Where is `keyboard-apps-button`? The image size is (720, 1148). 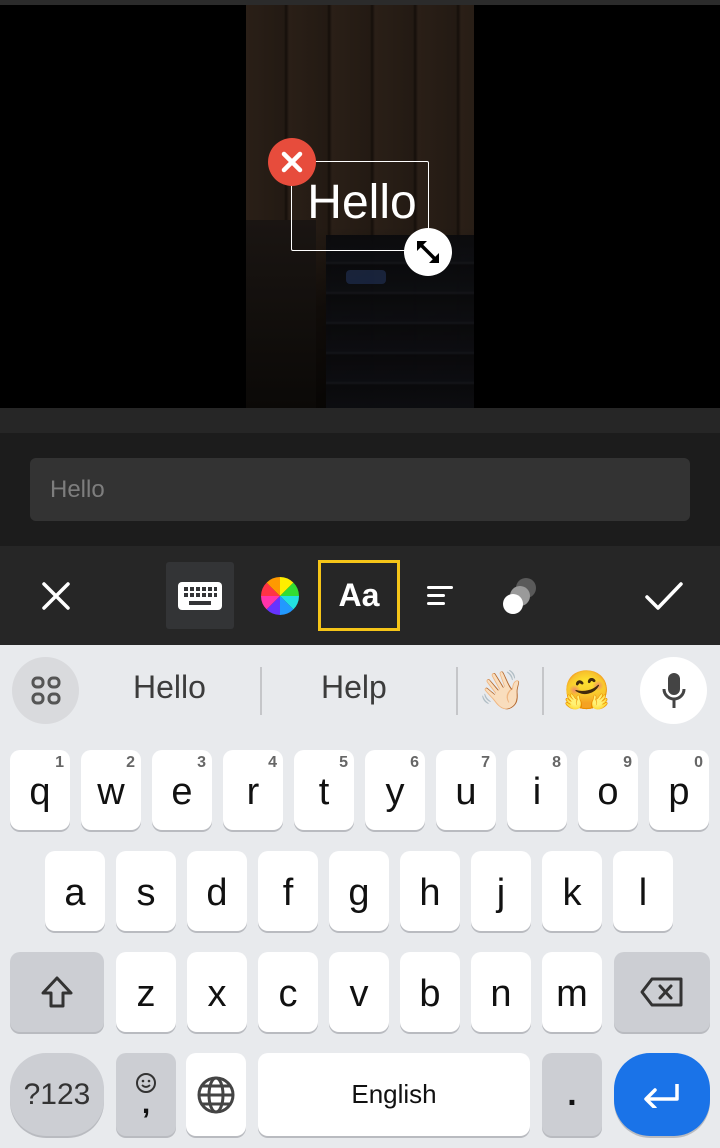
keyboard-apps-button is located at coordinates (45, 690).